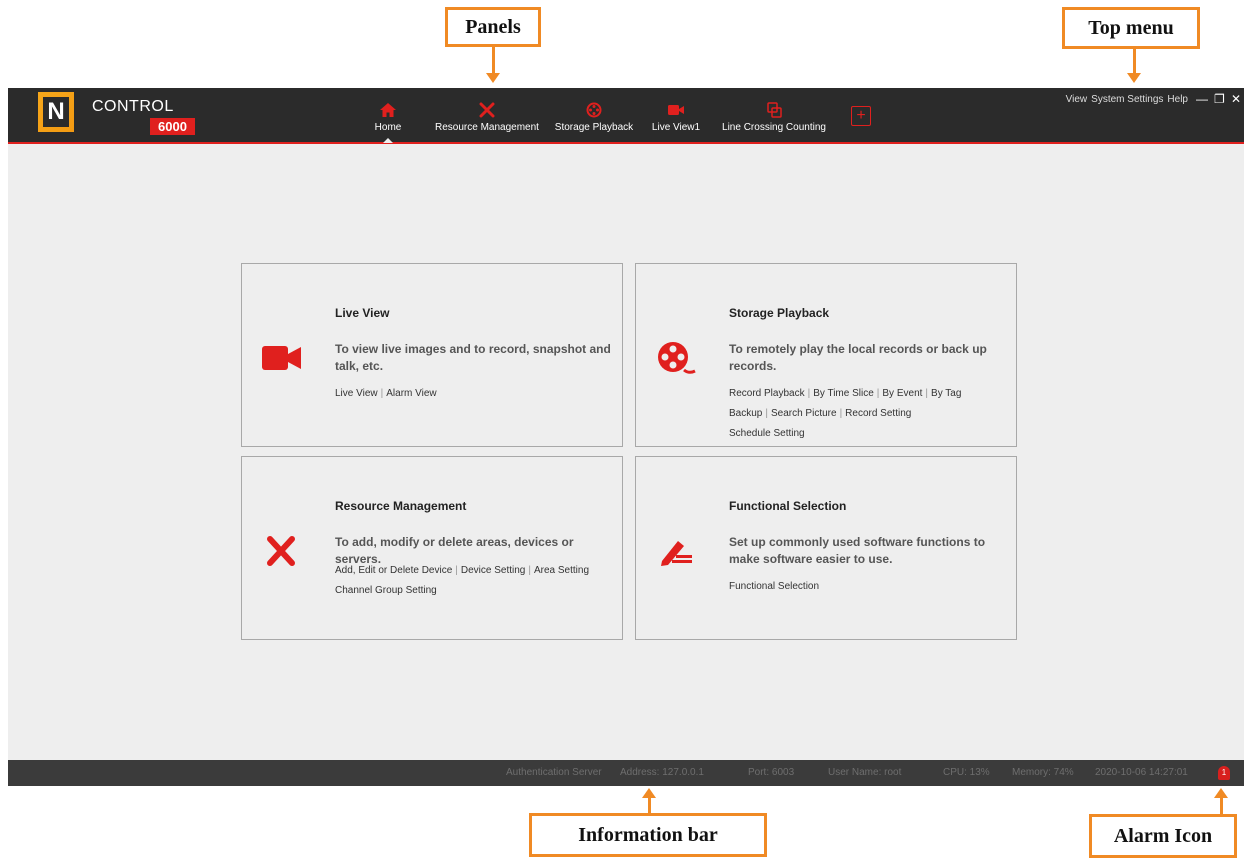 This screenshot has height=860, width=1245. I want to click on status-auth-server: Authentication Server, so click(554, 772).